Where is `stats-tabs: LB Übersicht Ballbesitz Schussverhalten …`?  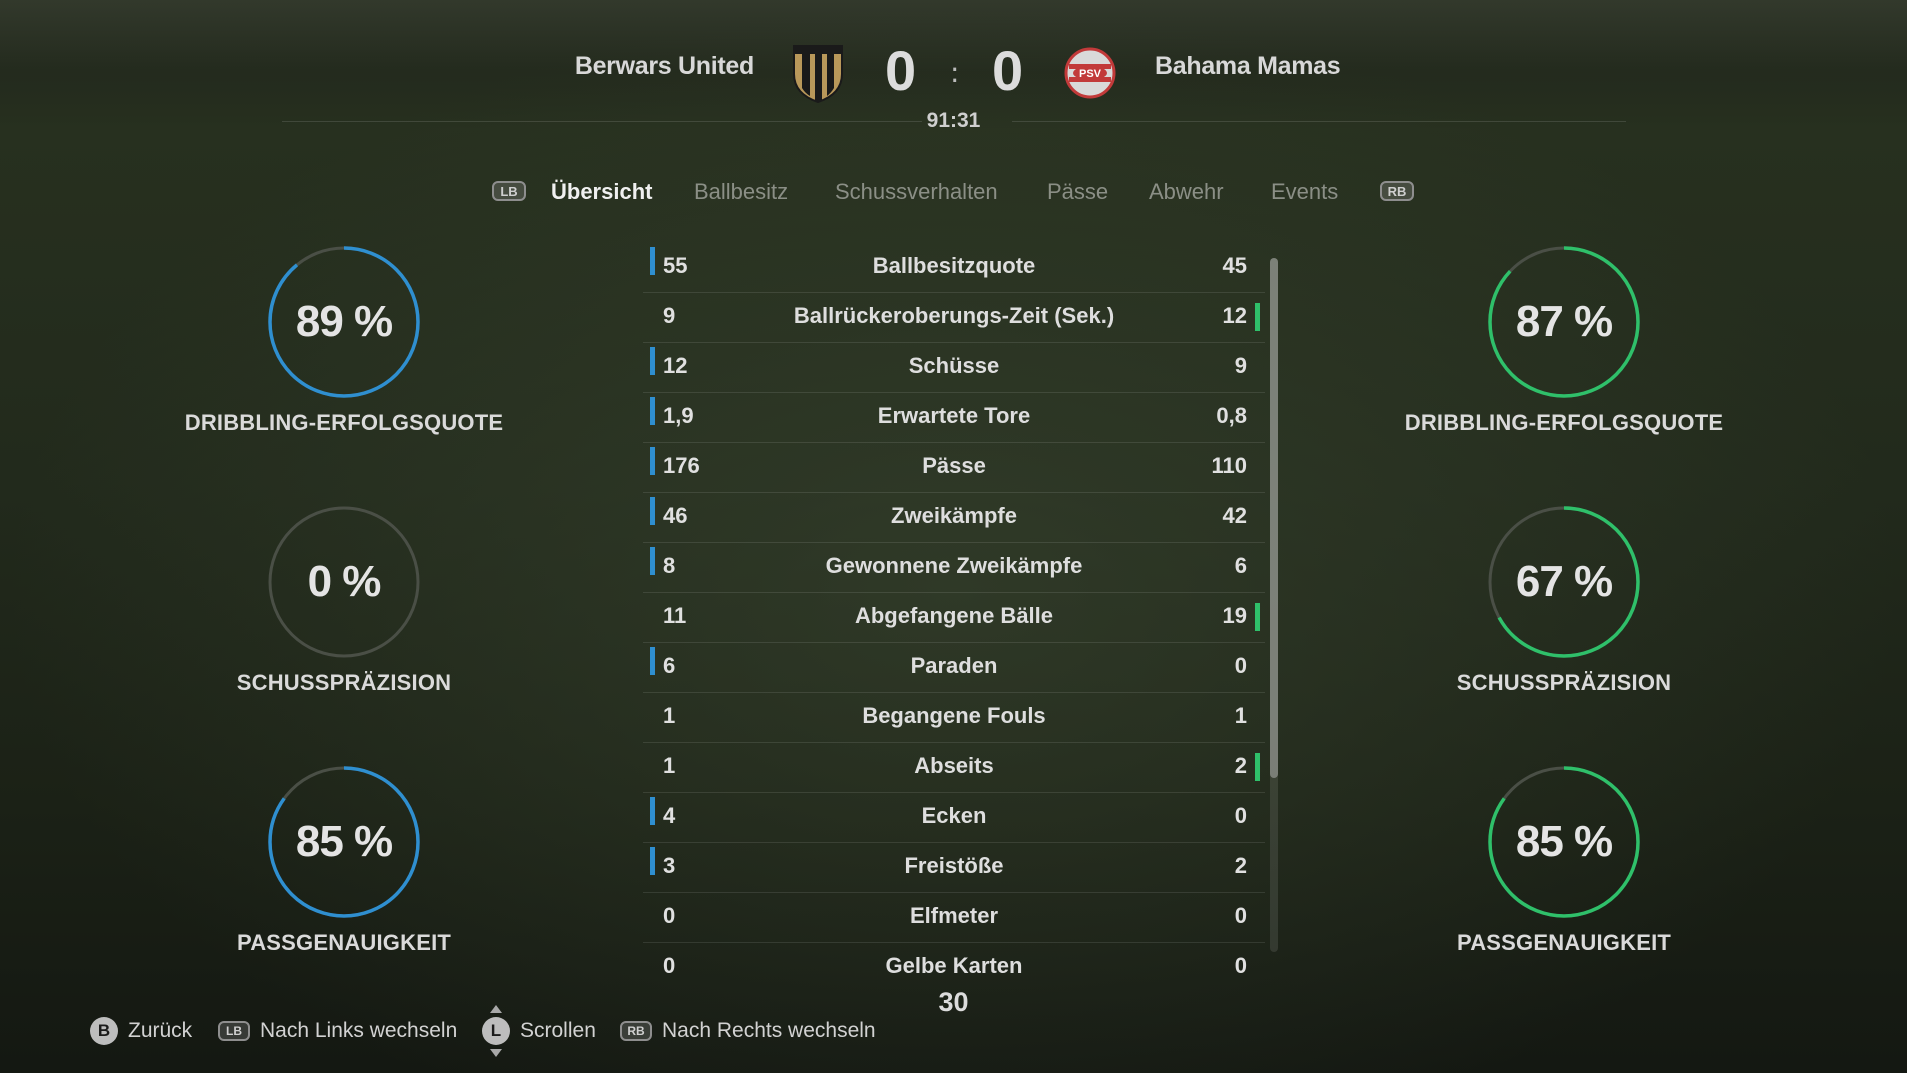 stats-tabs: LB Übersicht Ballbesitz Schussverhalten … is located at coordinates (953, 196).